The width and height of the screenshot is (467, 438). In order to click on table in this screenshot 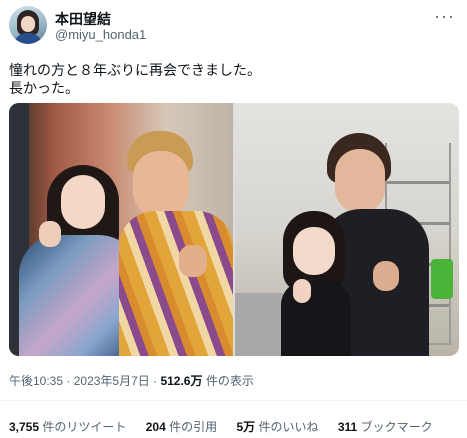, I will do `click(259, 324)`.